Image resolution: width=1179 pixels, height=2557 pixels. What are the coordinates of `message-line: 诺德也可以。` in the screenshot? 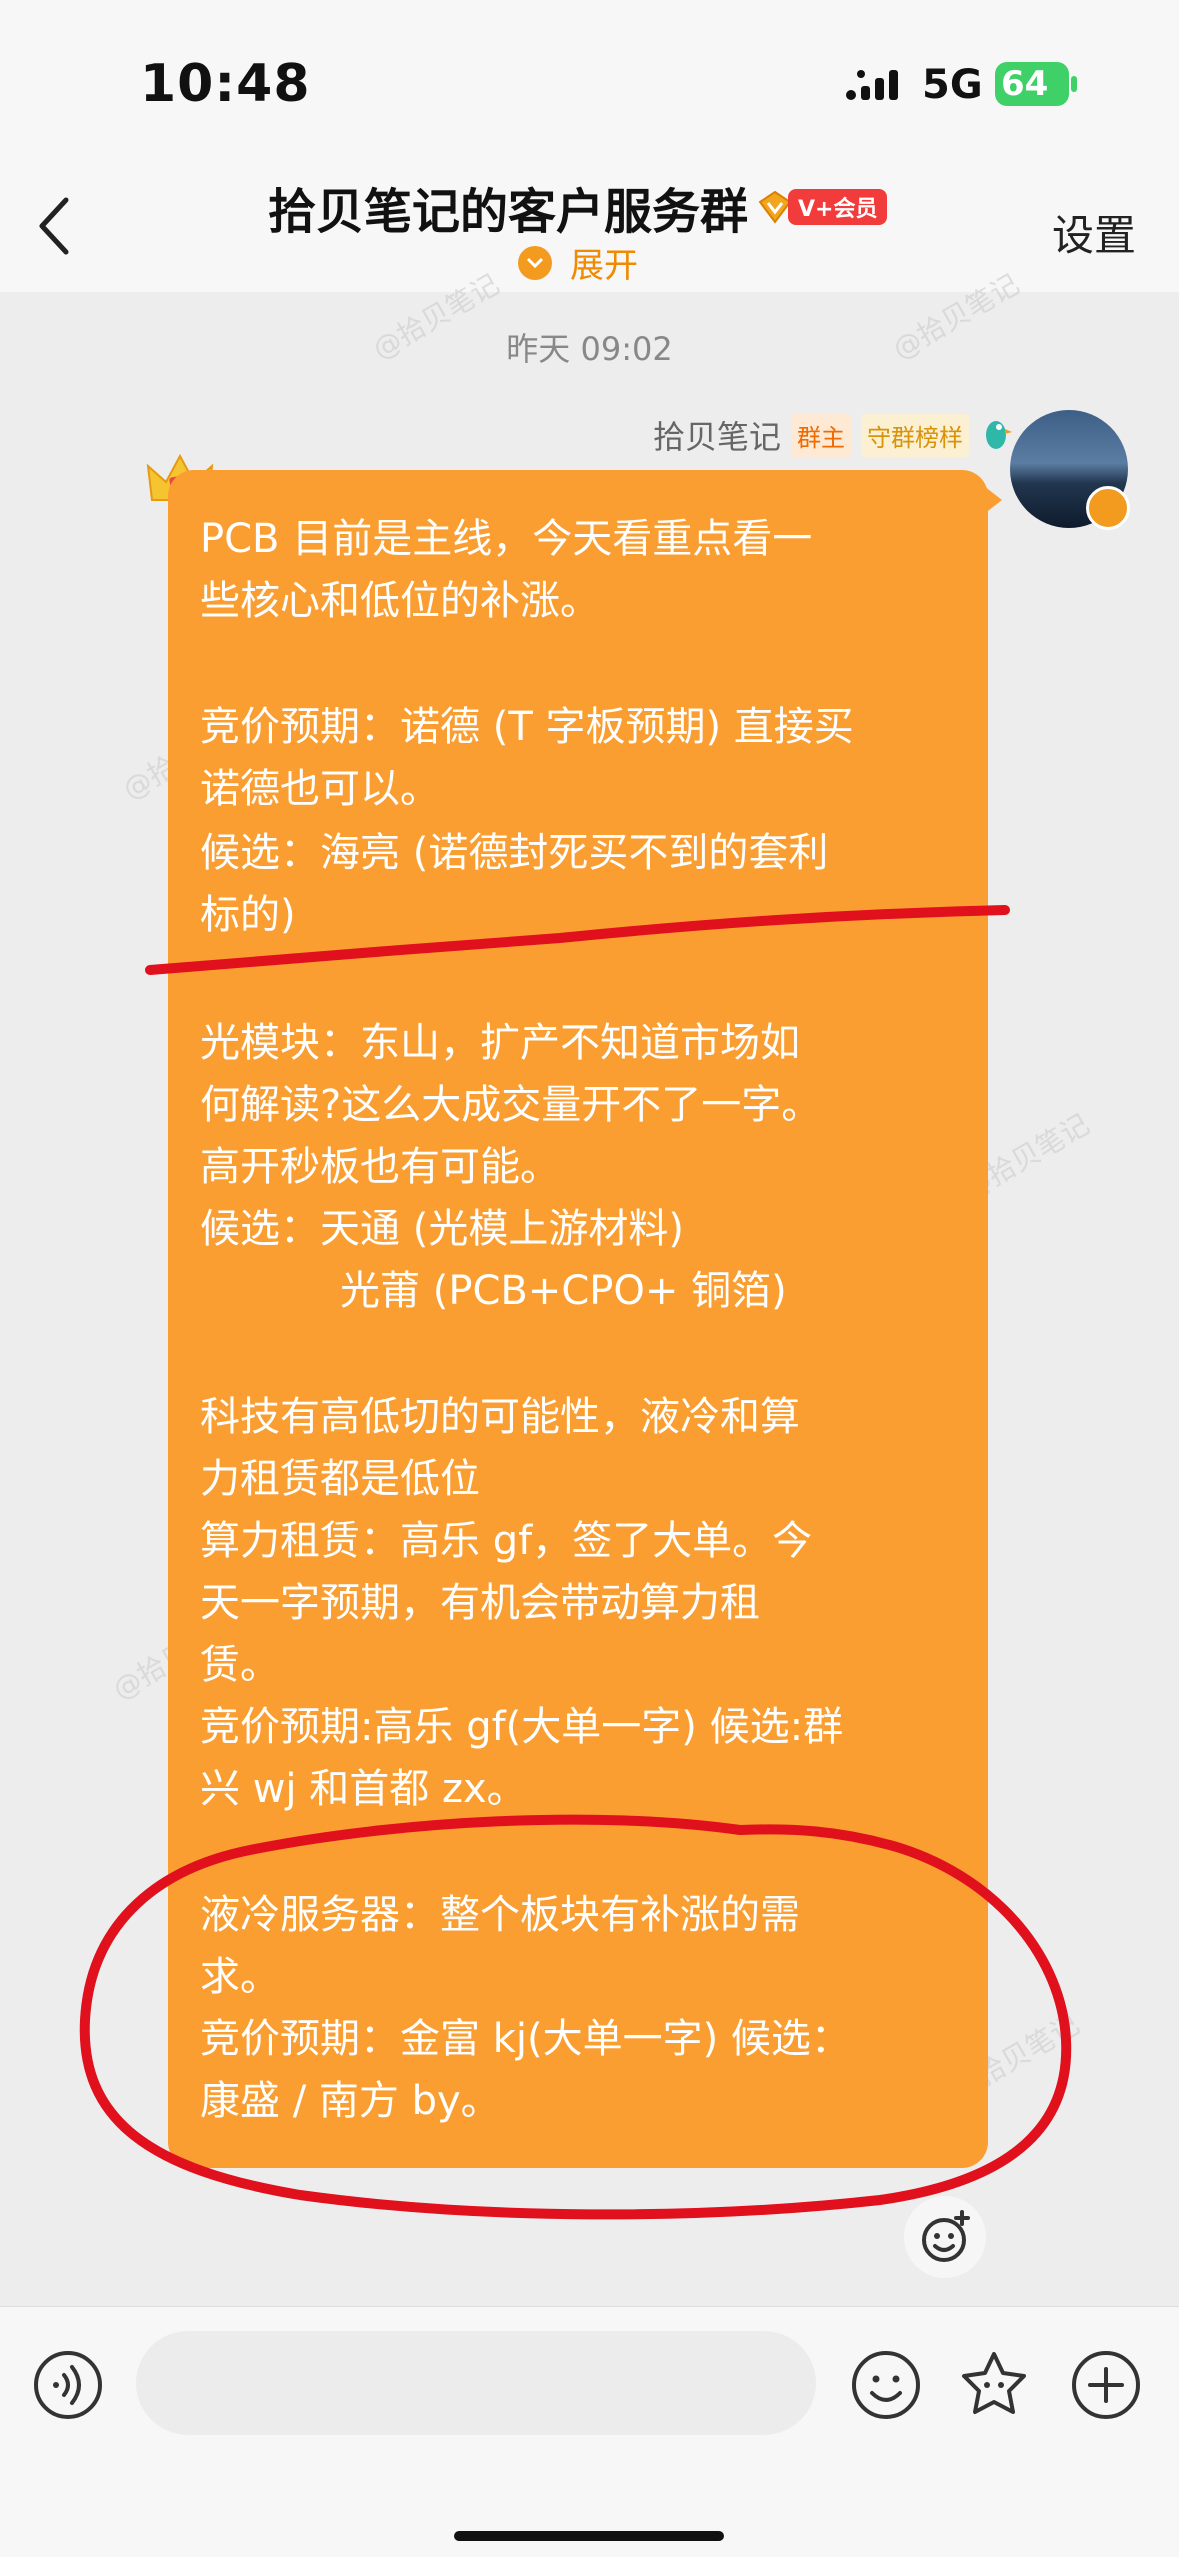 It's located at (320, 789).